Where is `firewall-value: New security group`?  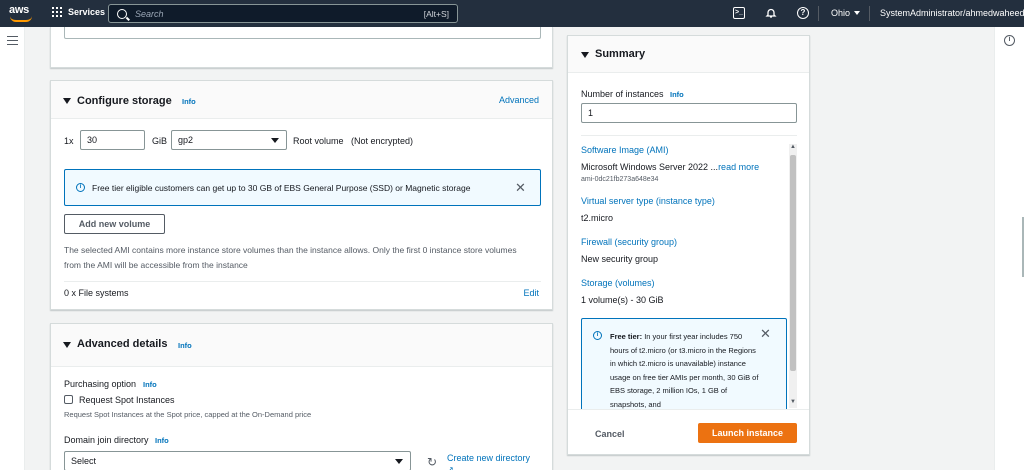
firewall-value: New security group is located at coordinates (620, 259).